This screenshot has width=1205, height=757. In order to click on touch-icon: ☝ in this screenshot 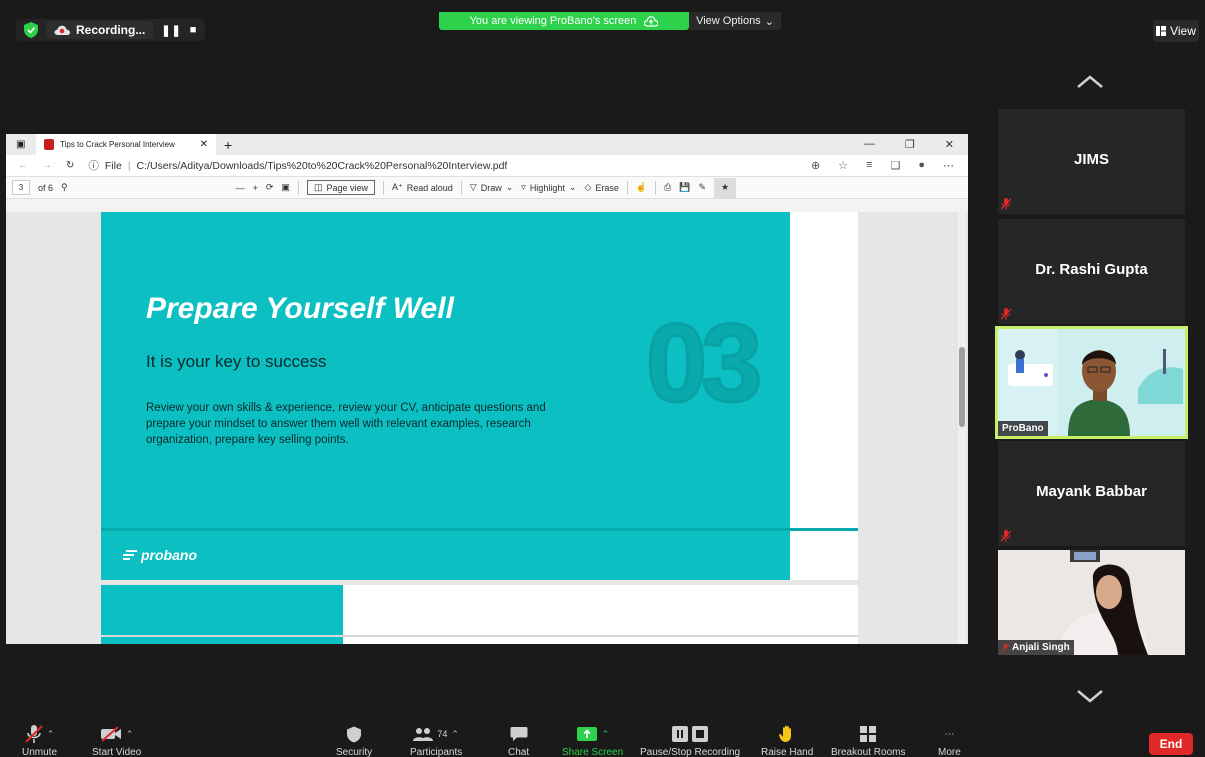, I will do `click(641, 187)`.